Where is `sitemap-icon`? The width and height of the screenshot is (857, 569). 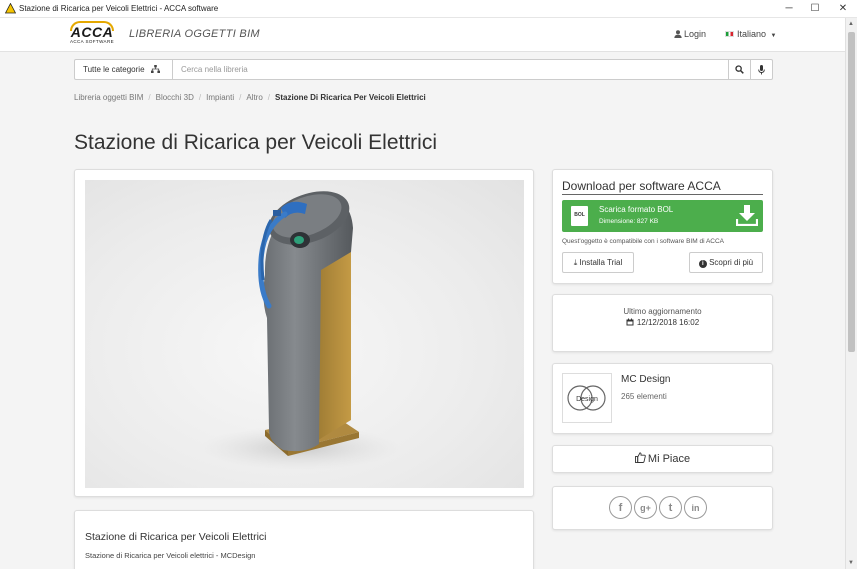
sitemap-icon is located at coordinates (155, 69).